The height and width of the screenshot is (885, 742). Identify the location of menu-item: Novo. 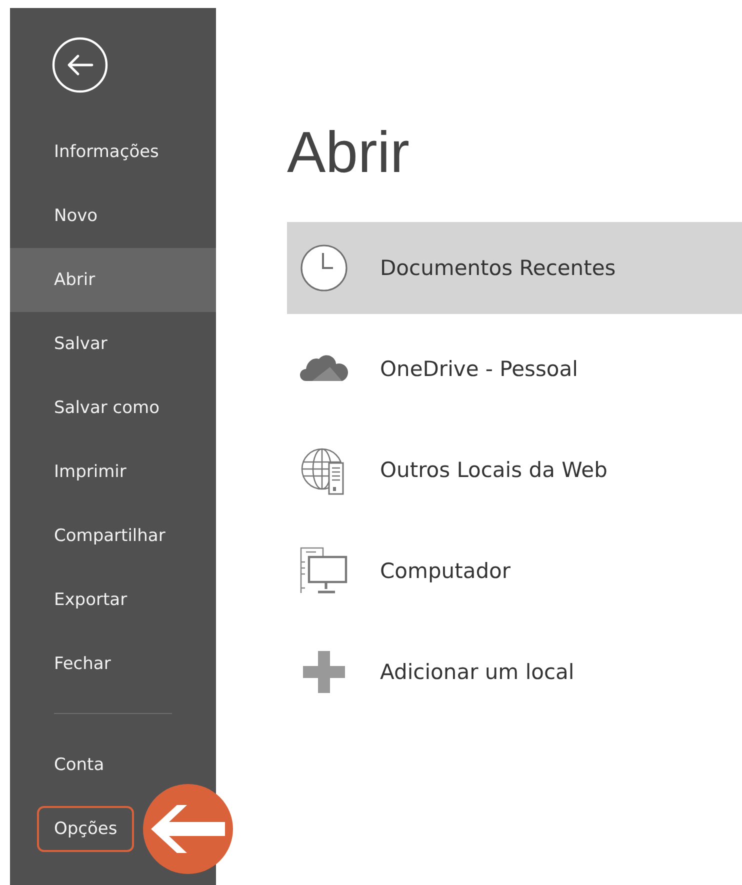
(76, 216).